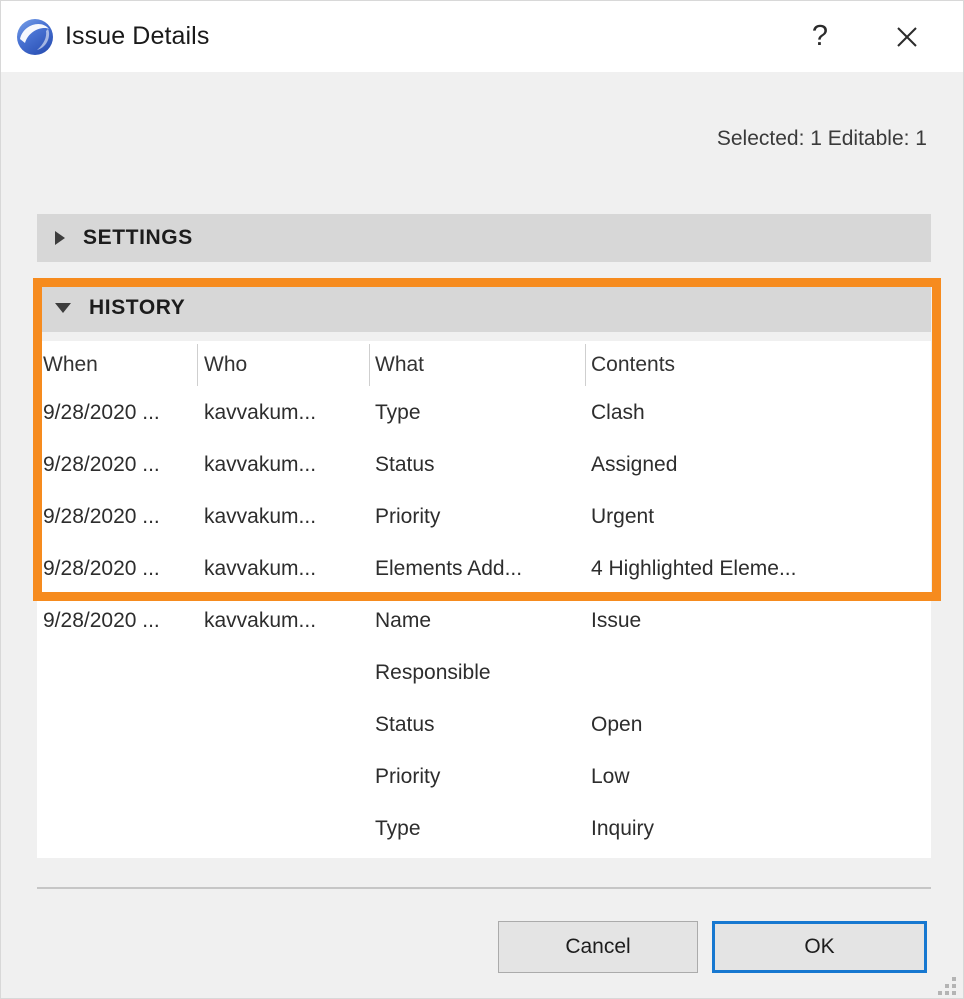 This screenshot has width=964, height=999. What do you see at coordinates (138, 237) in the screenshot?
I see `section-label-settings: SETTINGS` at bounding box center [138, 237].